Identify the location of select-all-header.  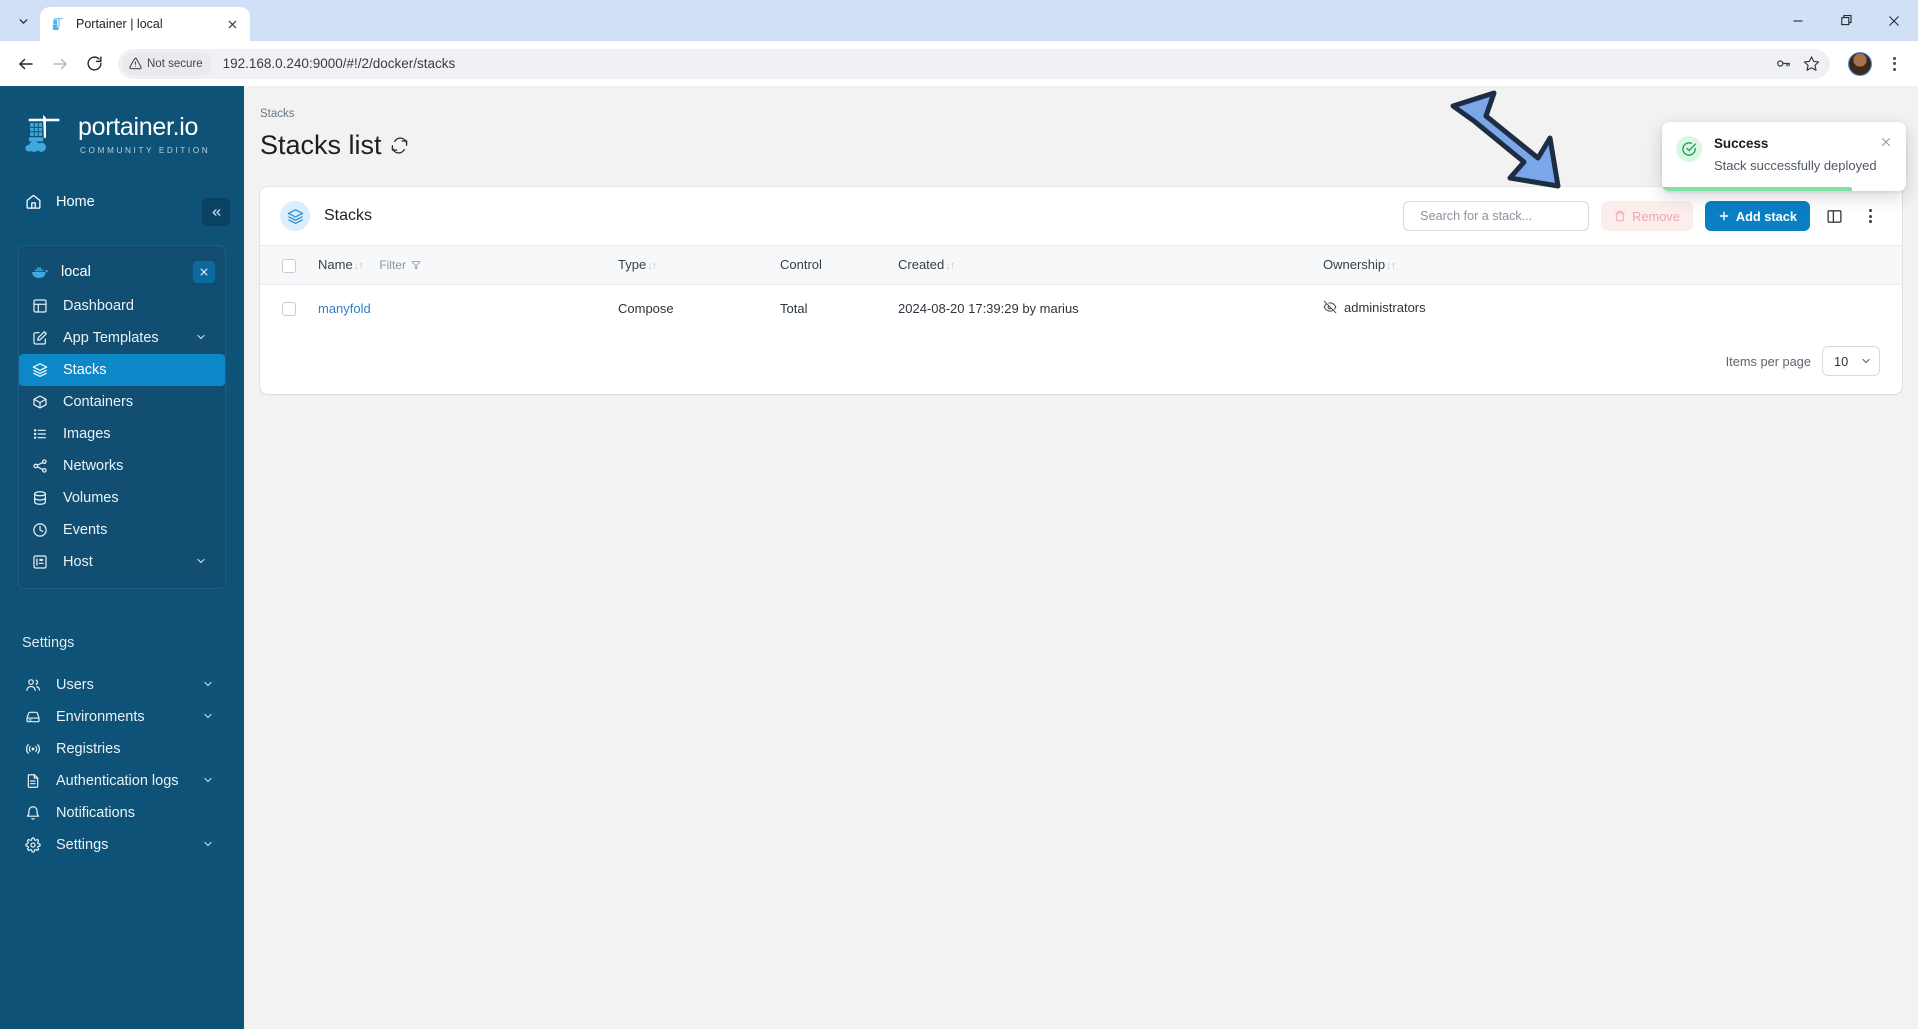
(289, 265).